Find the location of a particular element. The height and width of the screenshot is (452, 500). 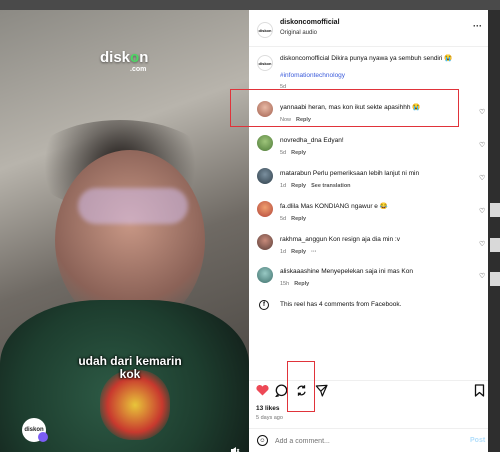

share-icon is located at coordinates (321, 392).